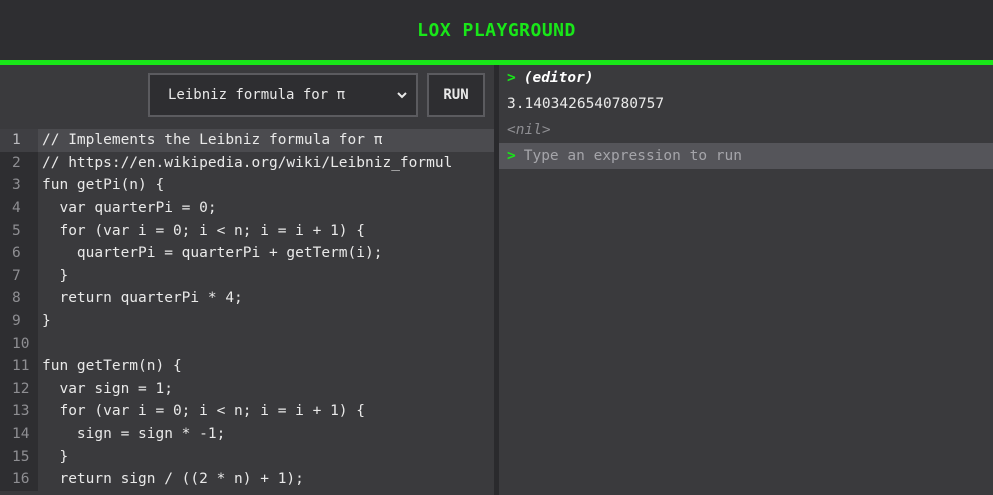 The image size is (993, 495). Describe the element at coordinates (247, 366) in the screenshot. I see `code-line: 11 fun getTerm(n) {` at that location.